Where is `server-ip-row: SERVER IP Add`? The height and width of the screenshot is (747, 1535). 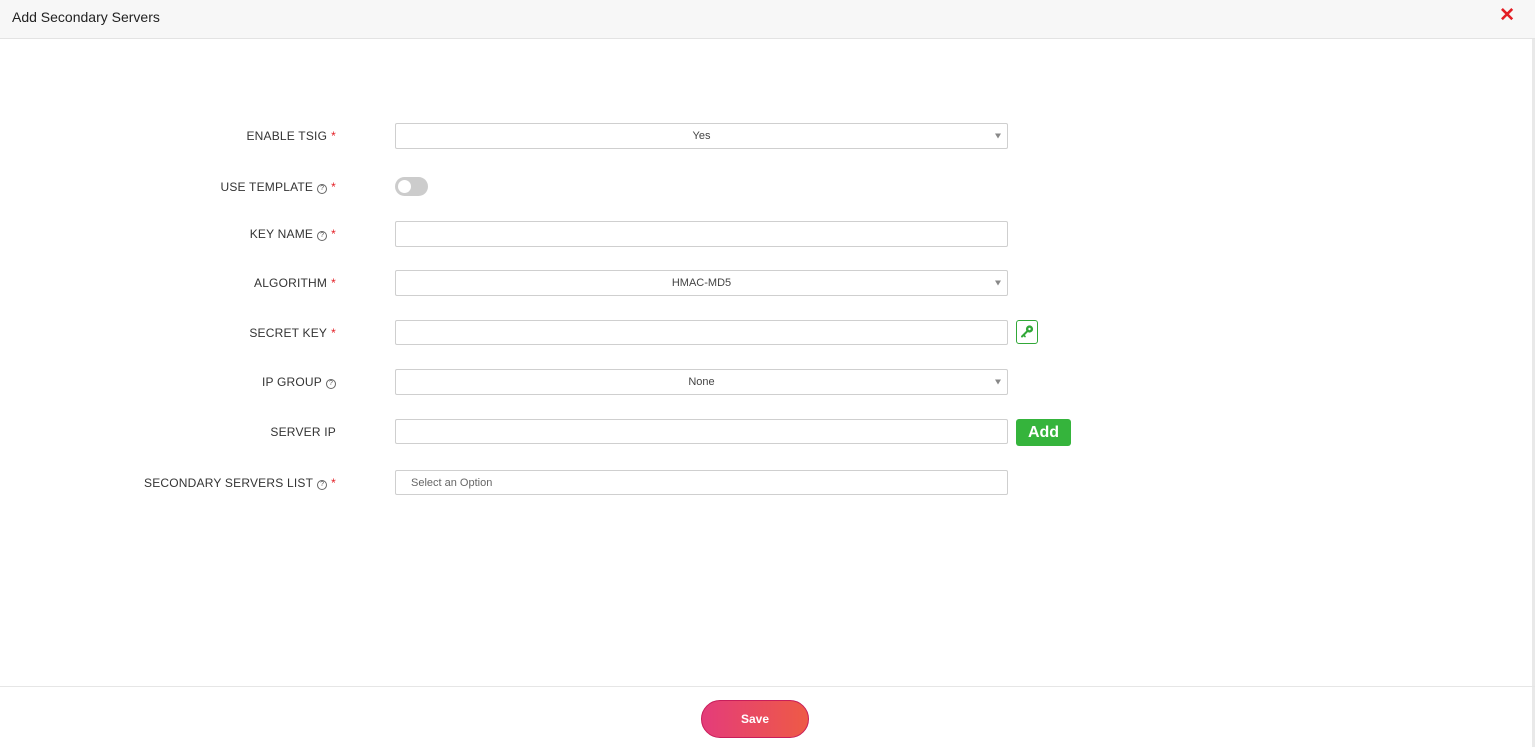
server-ip-row: SERVER IP Add is located at coordinates (767, 432).